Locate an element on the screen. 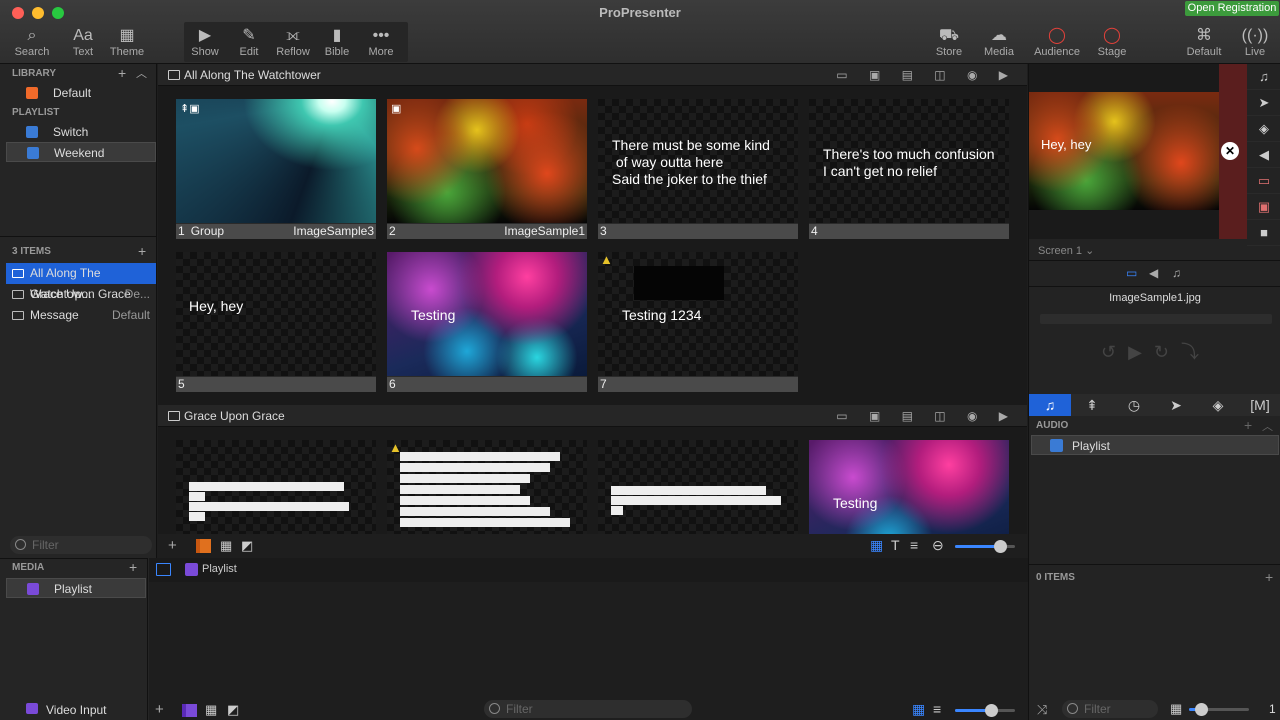 This screenshot has width=1280, height=720. transport-controls: ↺▶↻⤵ is located at coordinates (1156, 351).